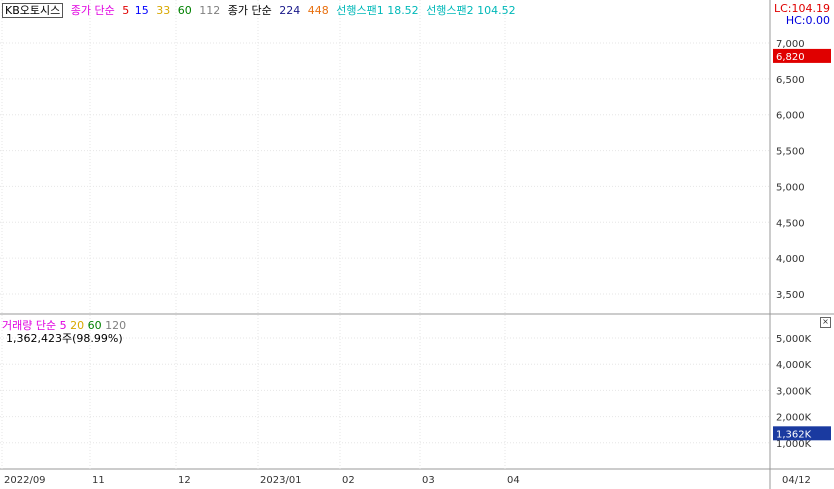  What do you see at coordinates (807, 20) in the screenshot?
I see `hc-value: HC:0.00` at bounding box center [807, 20].